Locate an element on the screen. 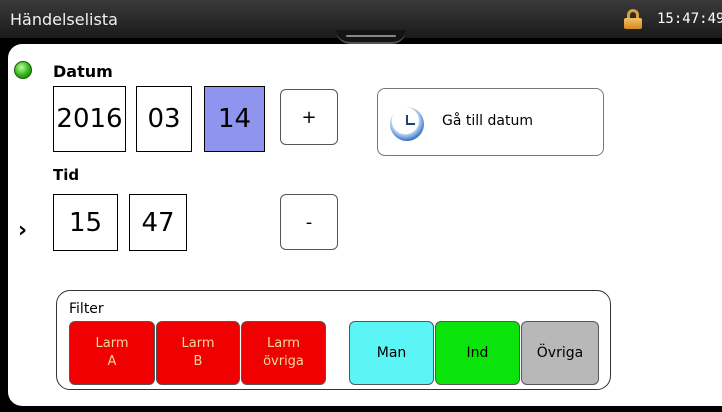 The height and width of the screenshot is (412, 722). decrement-button: - is located at coordinates (309, 222).